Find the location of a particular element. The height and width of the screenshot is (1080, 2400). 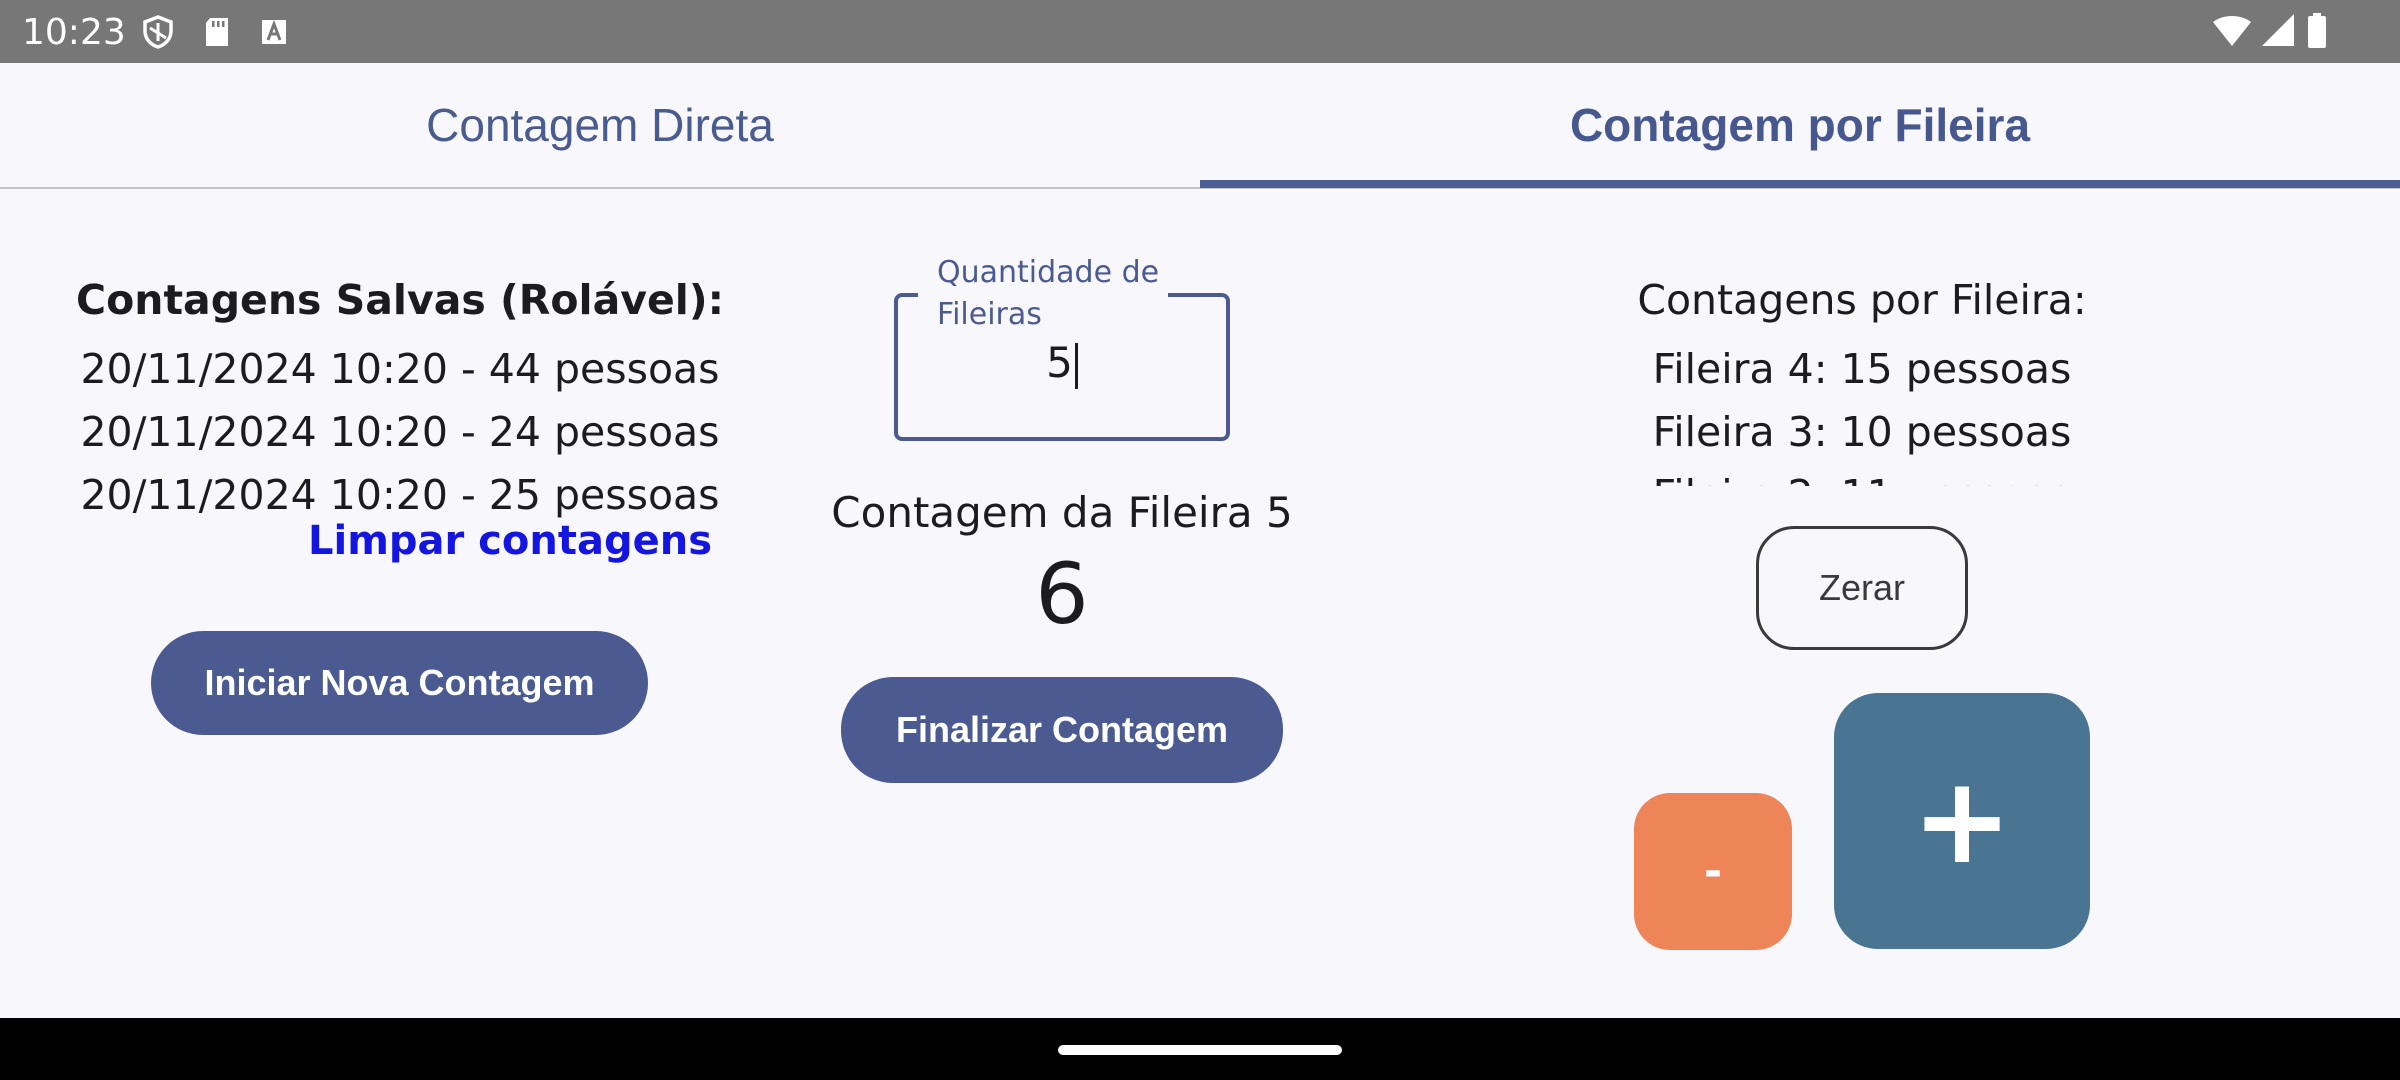

home-gesture-handle is located at coordinates (1200, 1050).